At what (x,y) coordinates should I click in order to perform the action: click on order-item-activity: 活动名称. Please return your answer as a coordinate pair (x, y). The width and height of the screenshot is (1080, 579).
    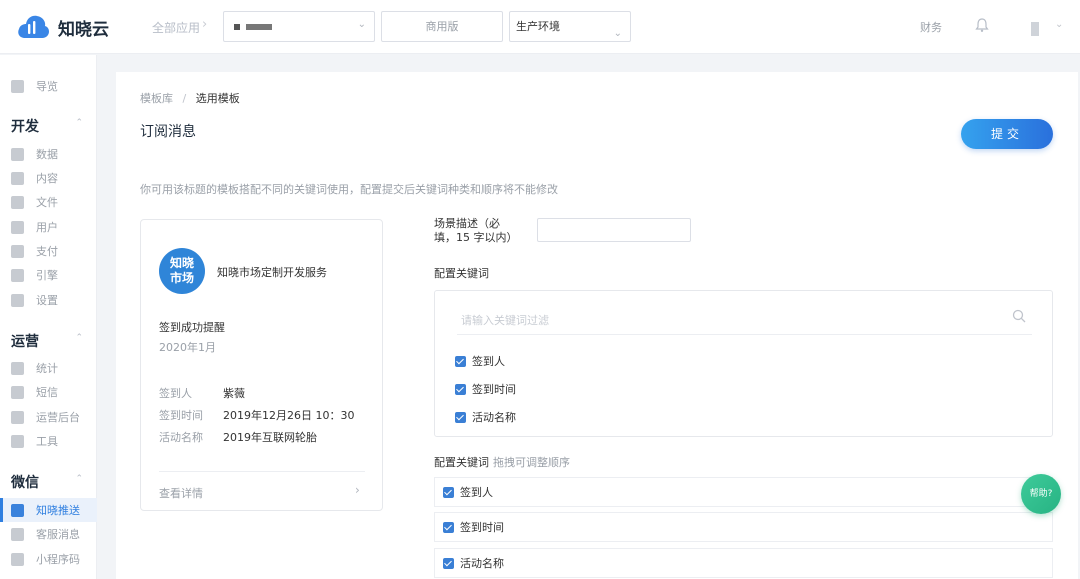
    Looking at the image, I should click on (743, 563).